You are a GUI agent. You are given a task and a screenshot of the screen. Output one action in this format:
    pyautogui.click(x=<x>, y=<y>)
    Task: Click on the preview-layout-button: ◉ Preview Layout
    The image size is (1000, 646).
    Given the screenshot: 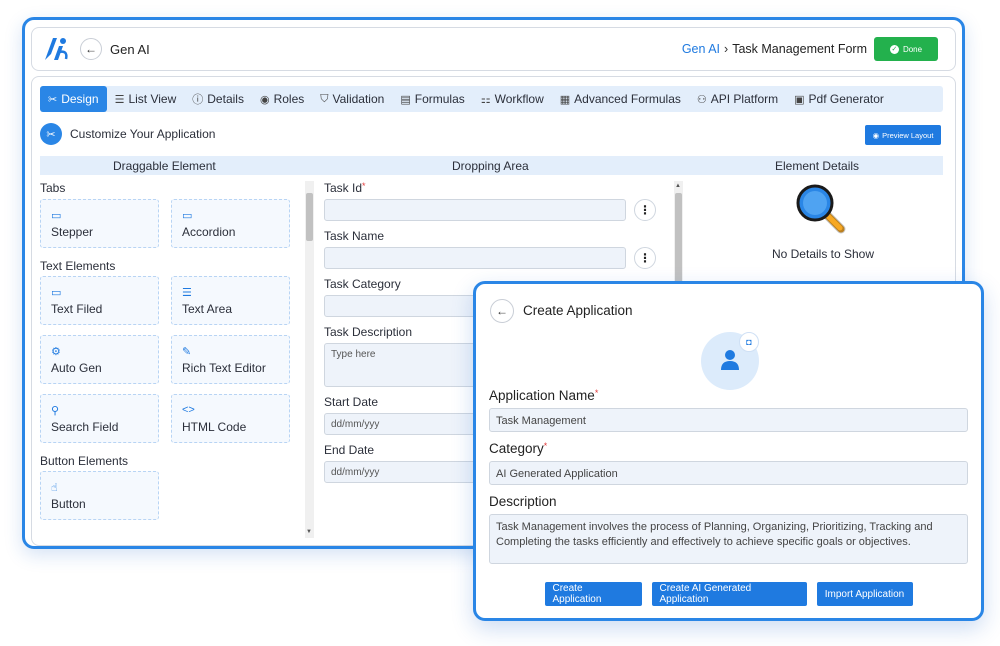 What is the action you would take?
    pyautogui.click(x=903, y=135)
    